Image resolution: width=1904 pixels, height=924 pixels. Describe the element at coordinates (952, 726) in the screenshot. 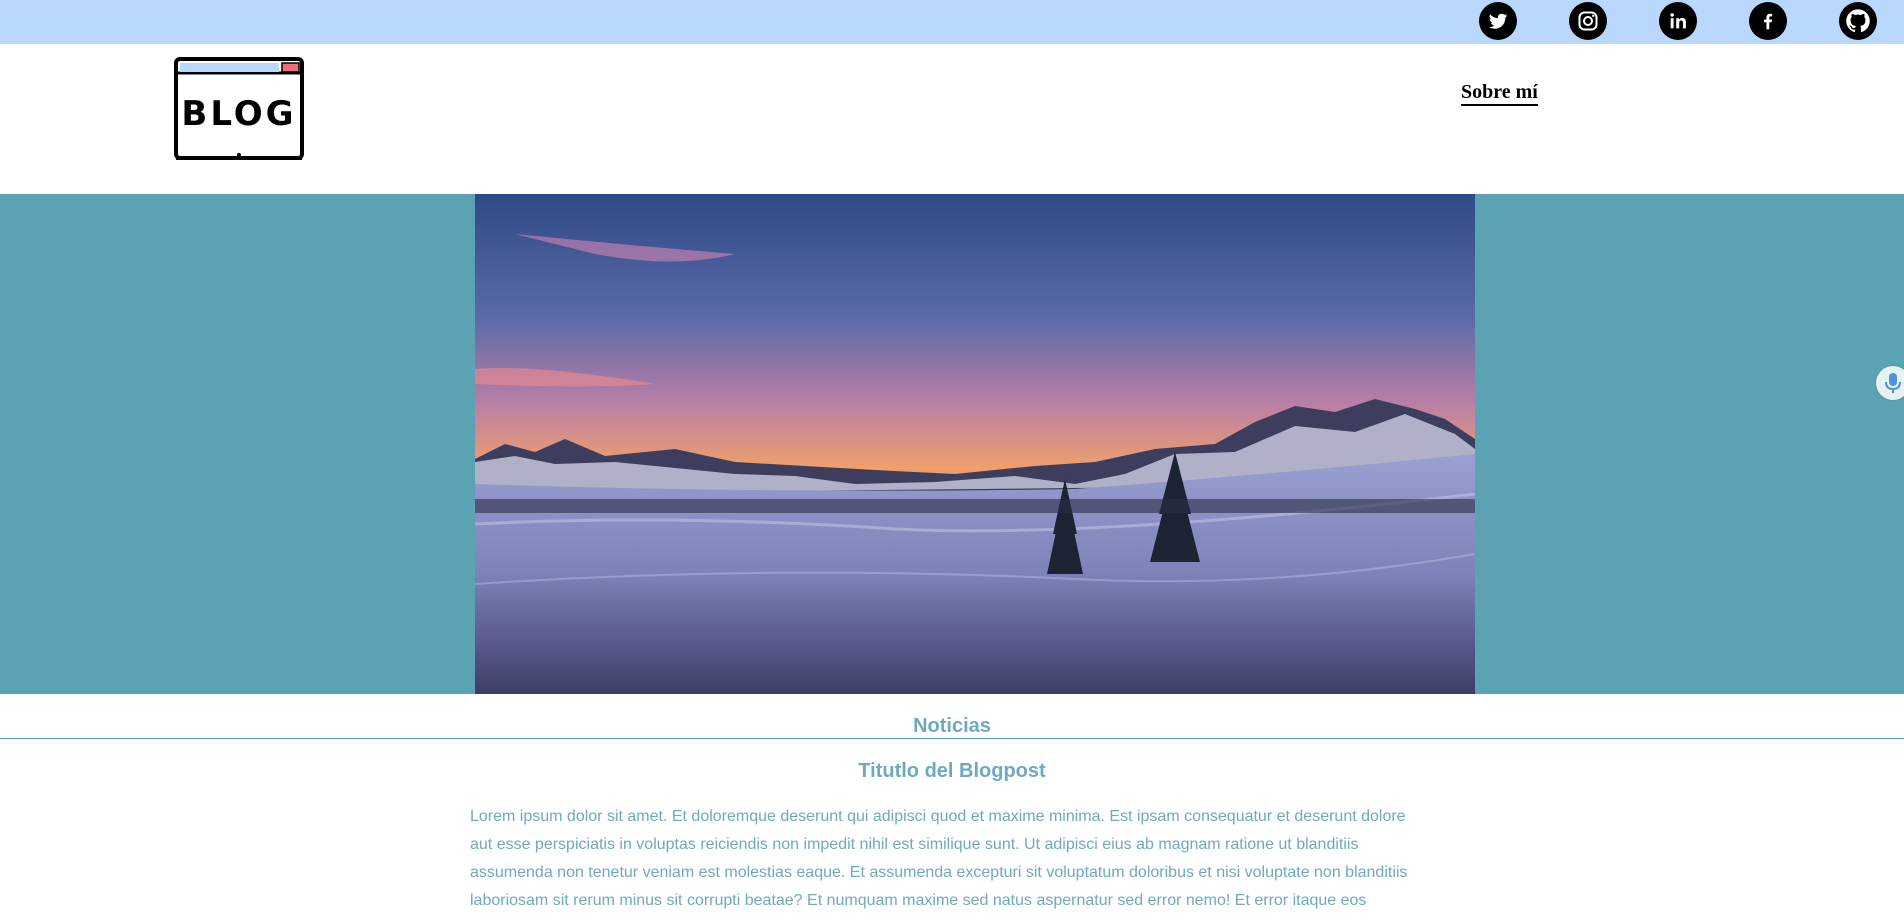

I see `section-title: Noticias` at that location.